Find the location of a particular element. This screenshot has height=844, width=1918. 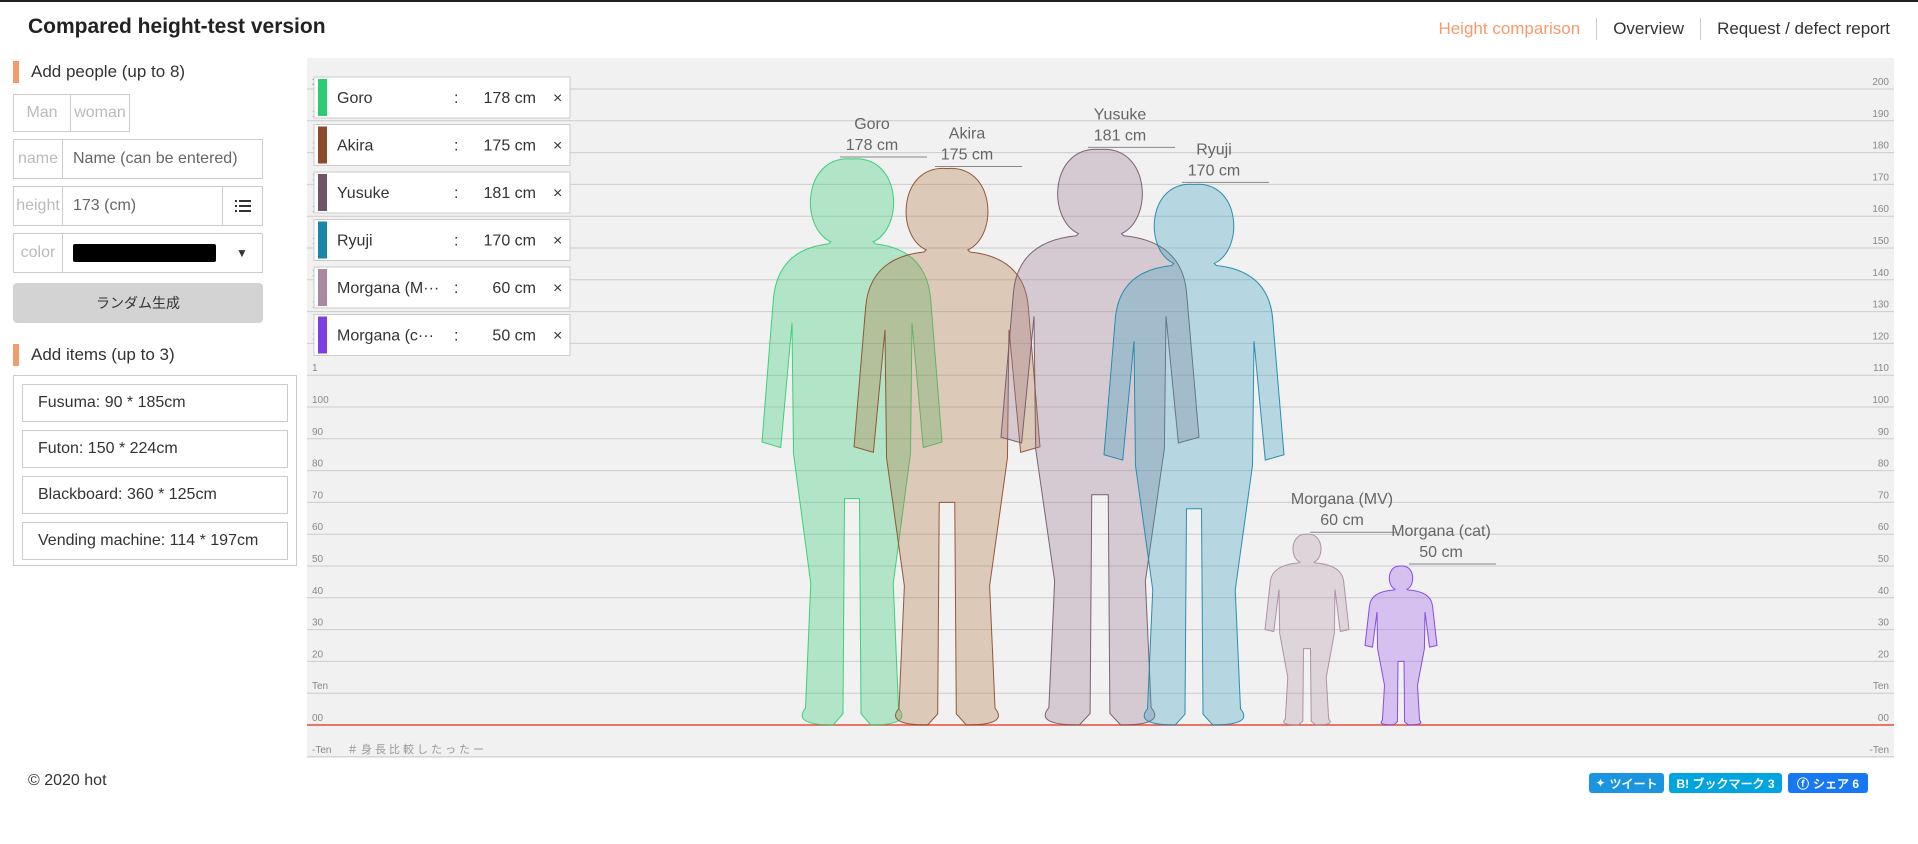

list-name: Goro is located at coordinates (355, 98).